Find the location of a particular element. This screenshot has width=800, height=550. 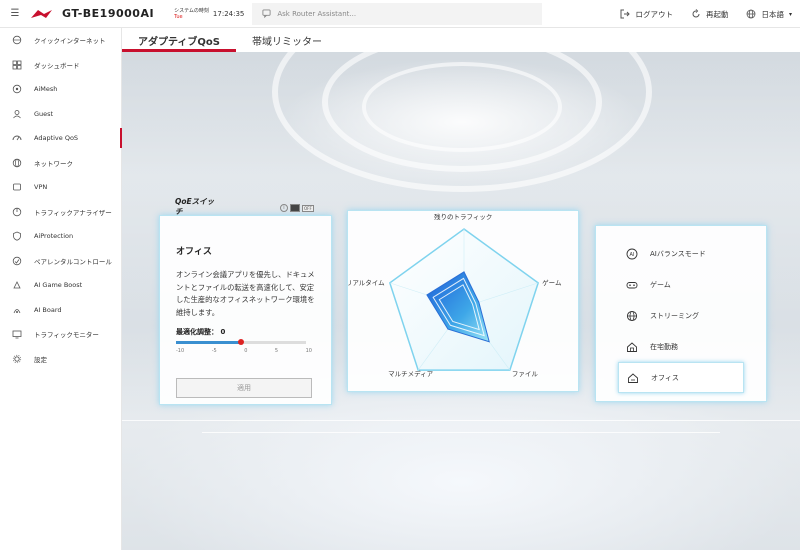

qos-icon is located at coordinates (17, 138).